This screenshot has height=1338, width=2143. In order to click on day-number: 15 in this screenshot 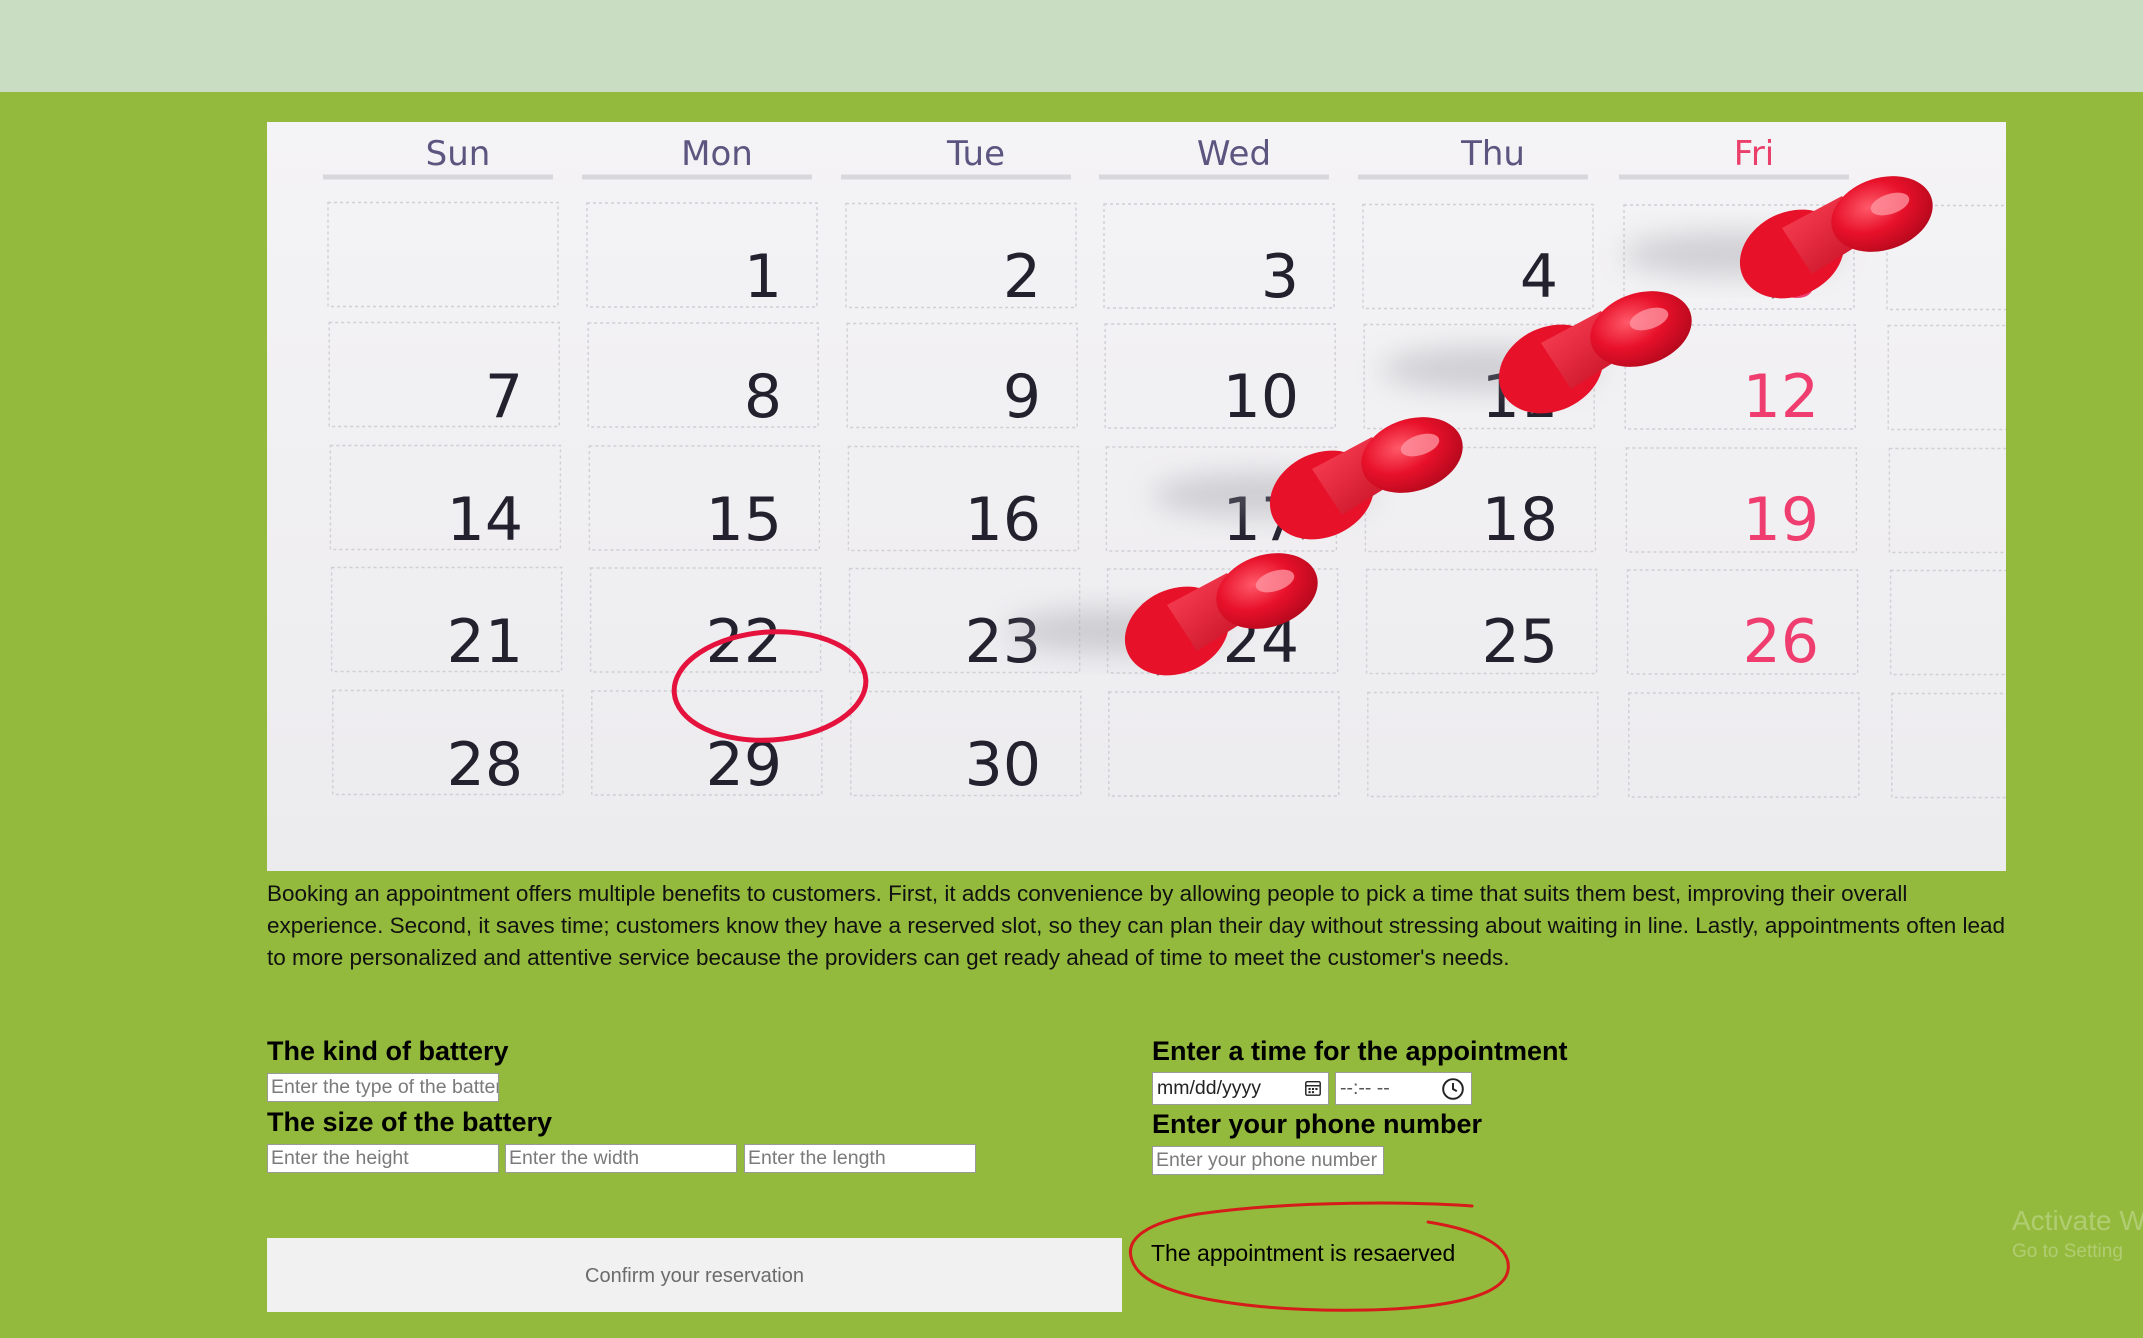, I will do `click(744, 520)`.